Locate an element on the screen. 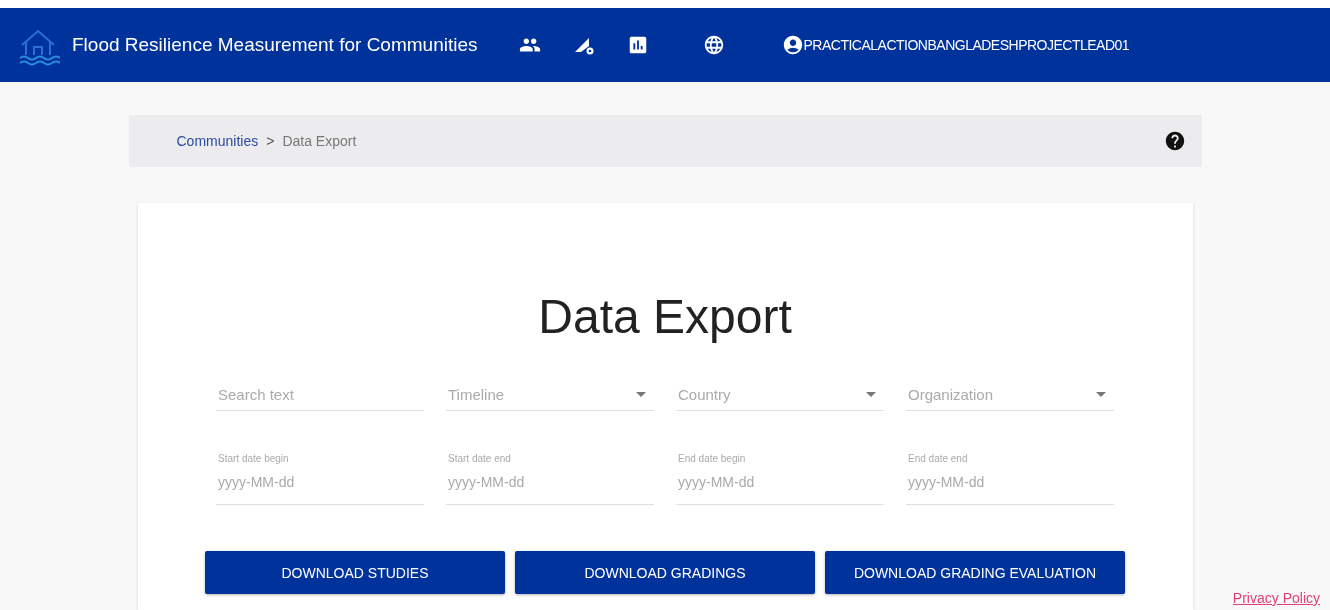 The image size is (1330, 610). select-field: Organization is located at coordinates (1010, 394).